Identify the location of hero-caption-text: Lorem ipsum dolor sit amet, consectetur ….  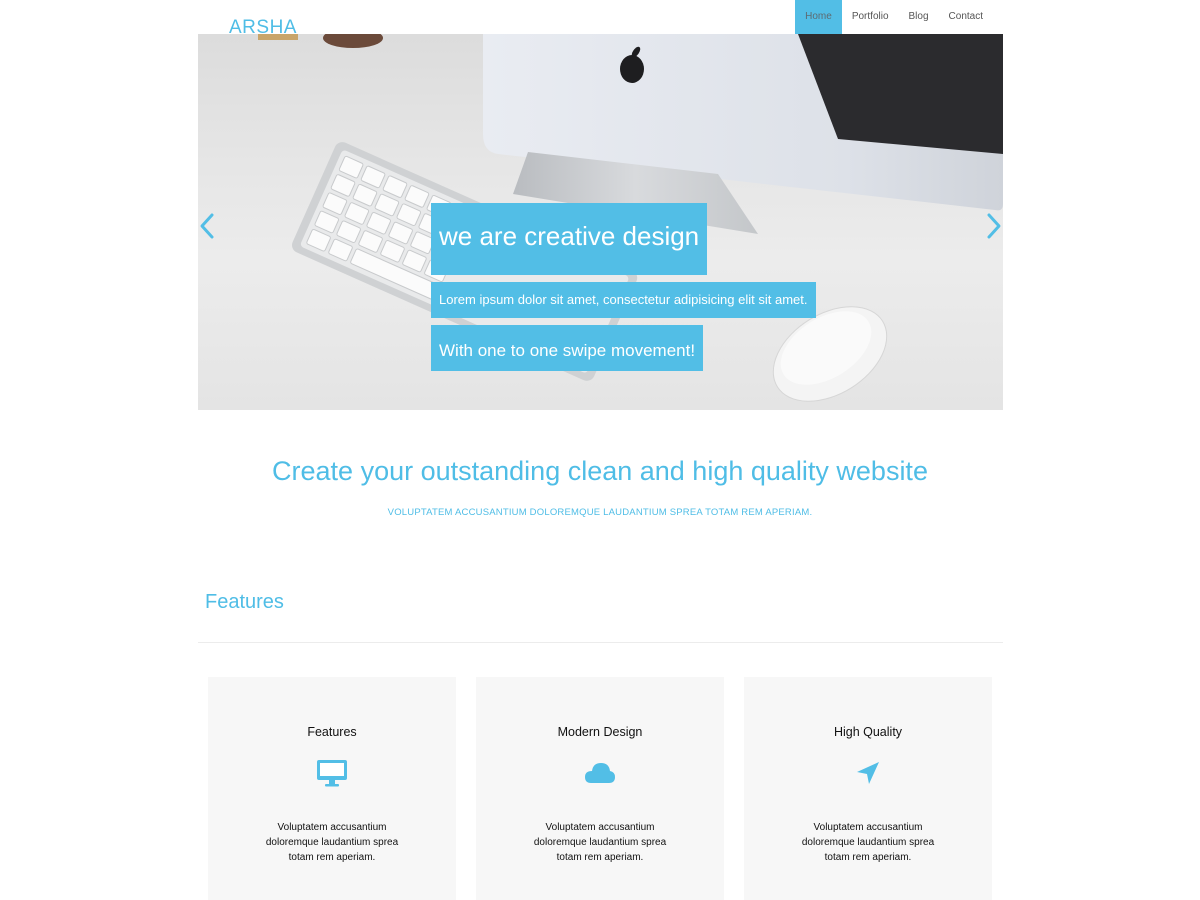
(623, 300).